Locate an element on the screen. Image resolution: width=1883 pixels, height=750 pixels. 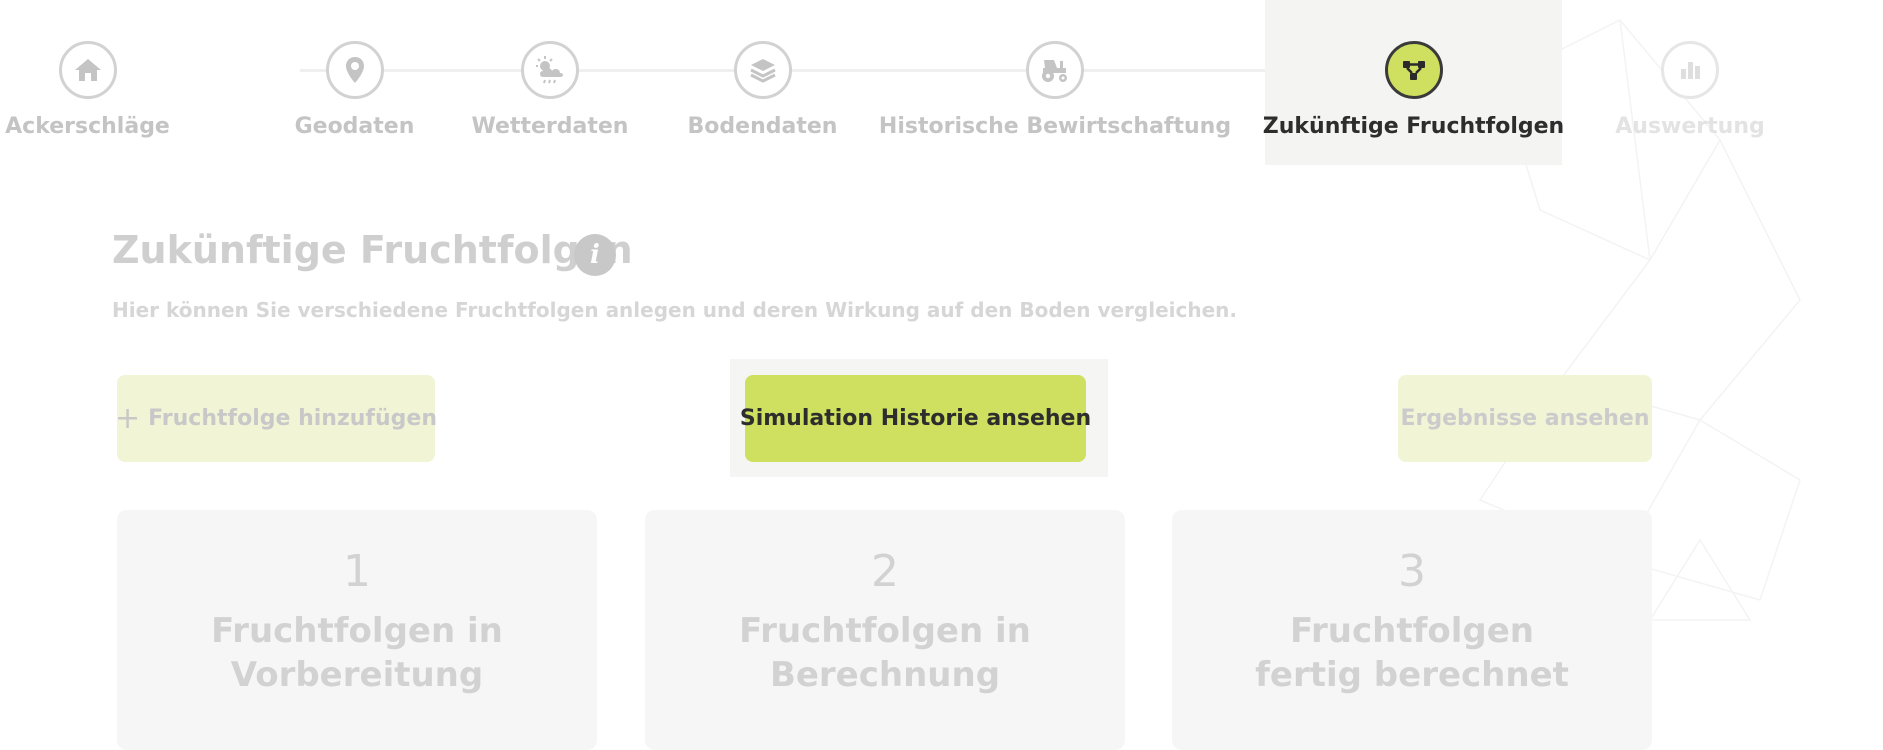
step-label: Zukünftige Fruchtfolgen is located at coordinates (1413, 126).